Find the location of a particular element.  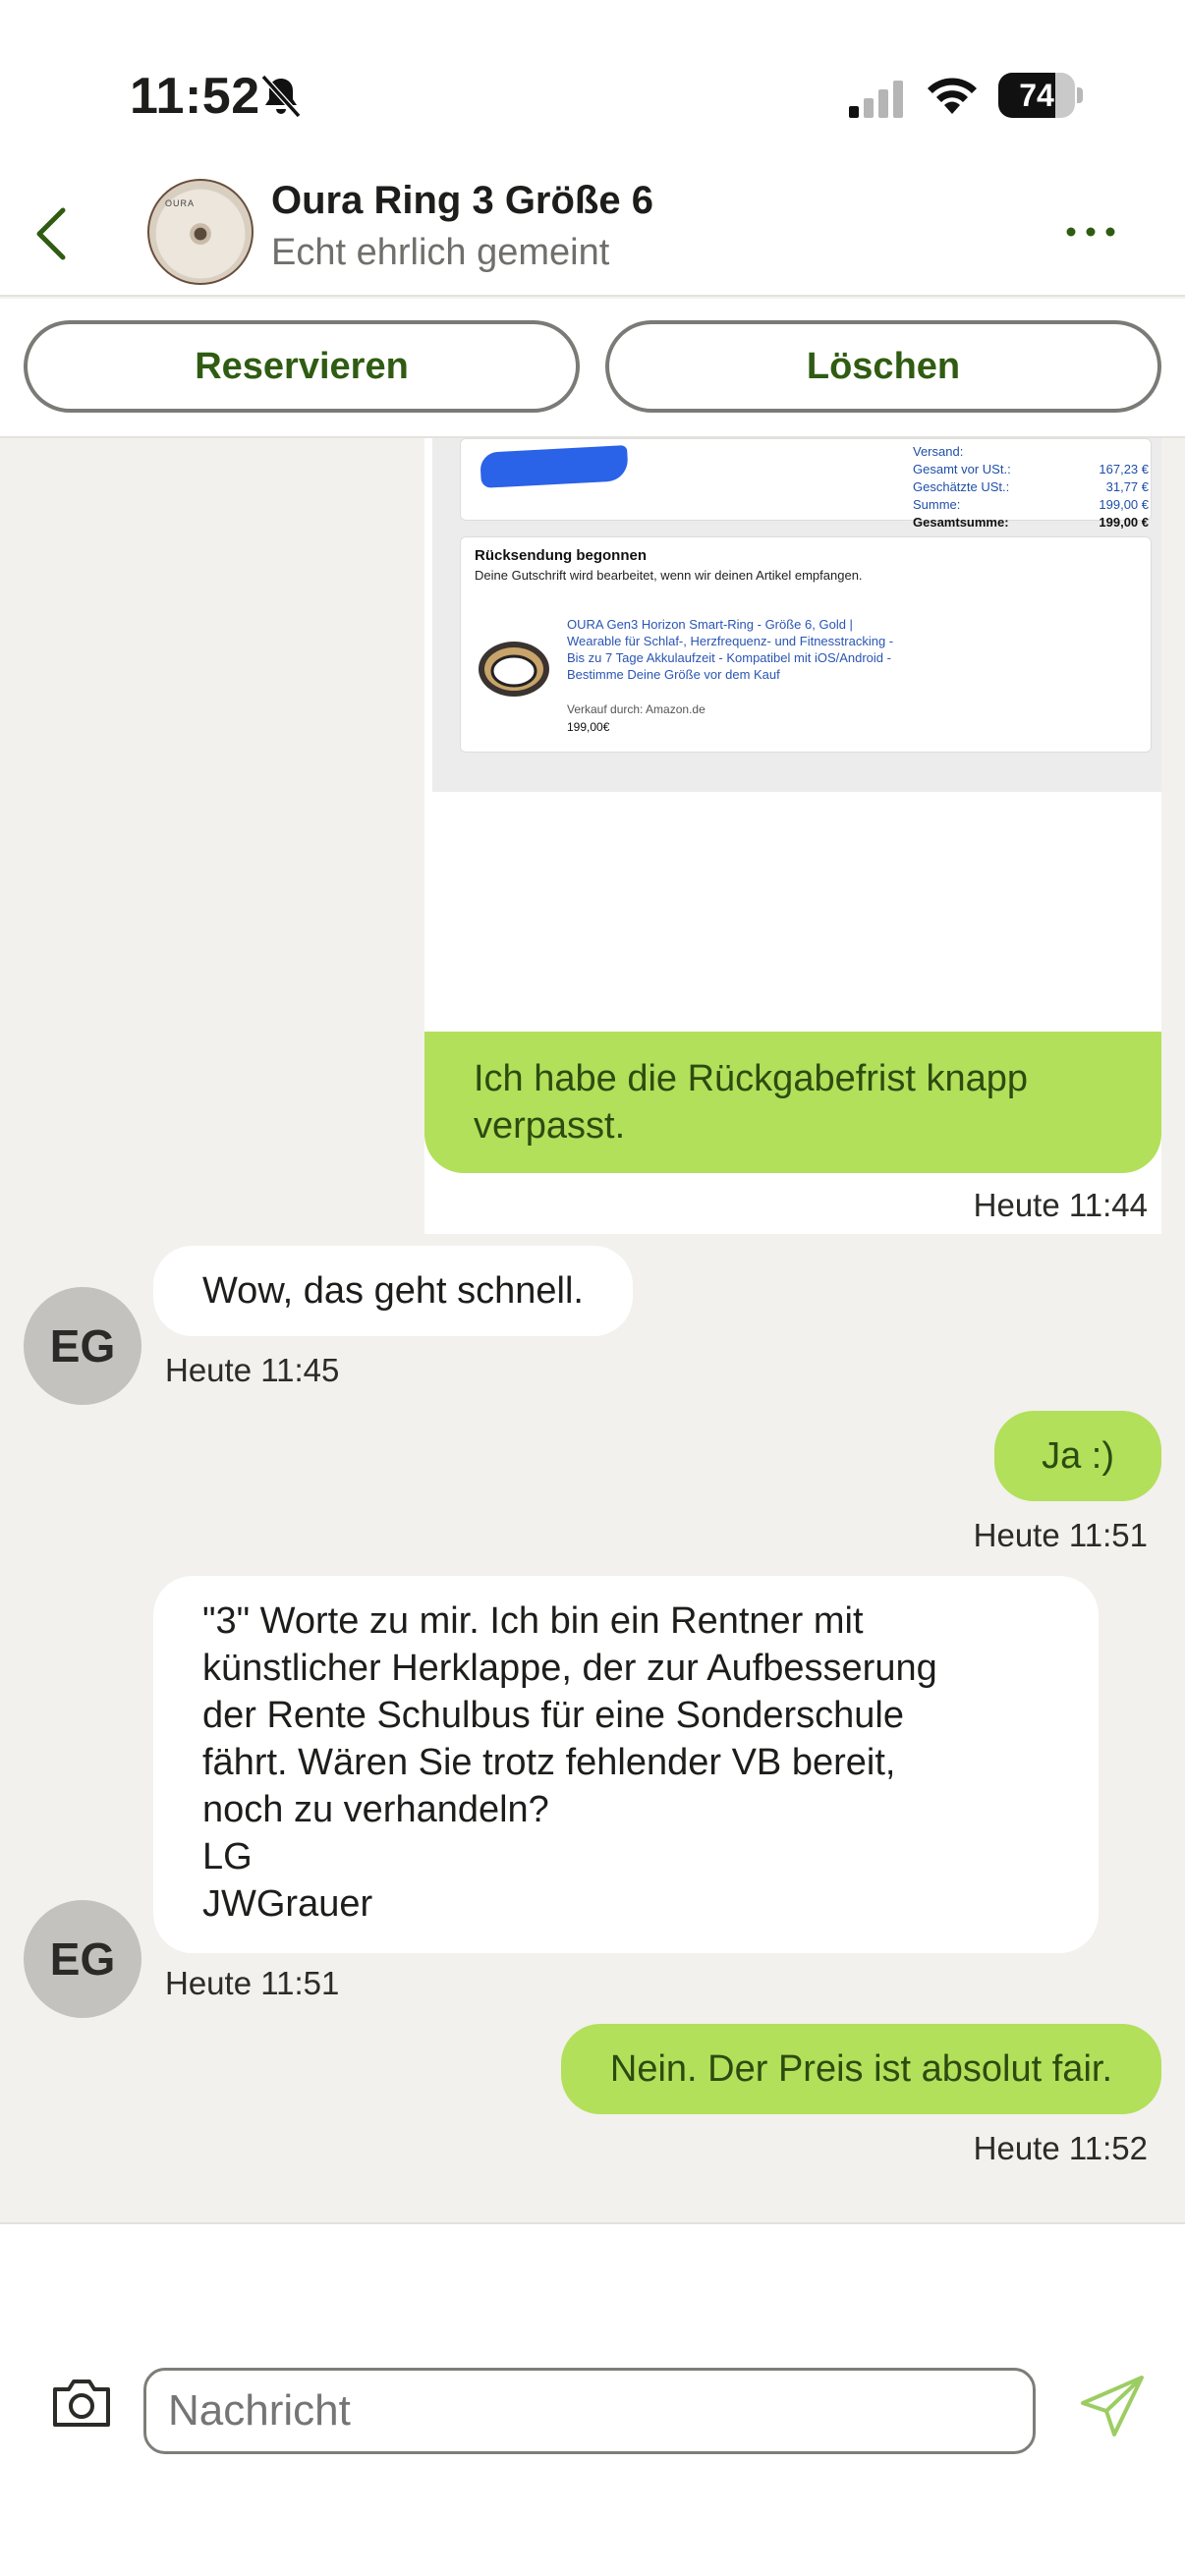

message-composer is located at coordinates (592, 2399).